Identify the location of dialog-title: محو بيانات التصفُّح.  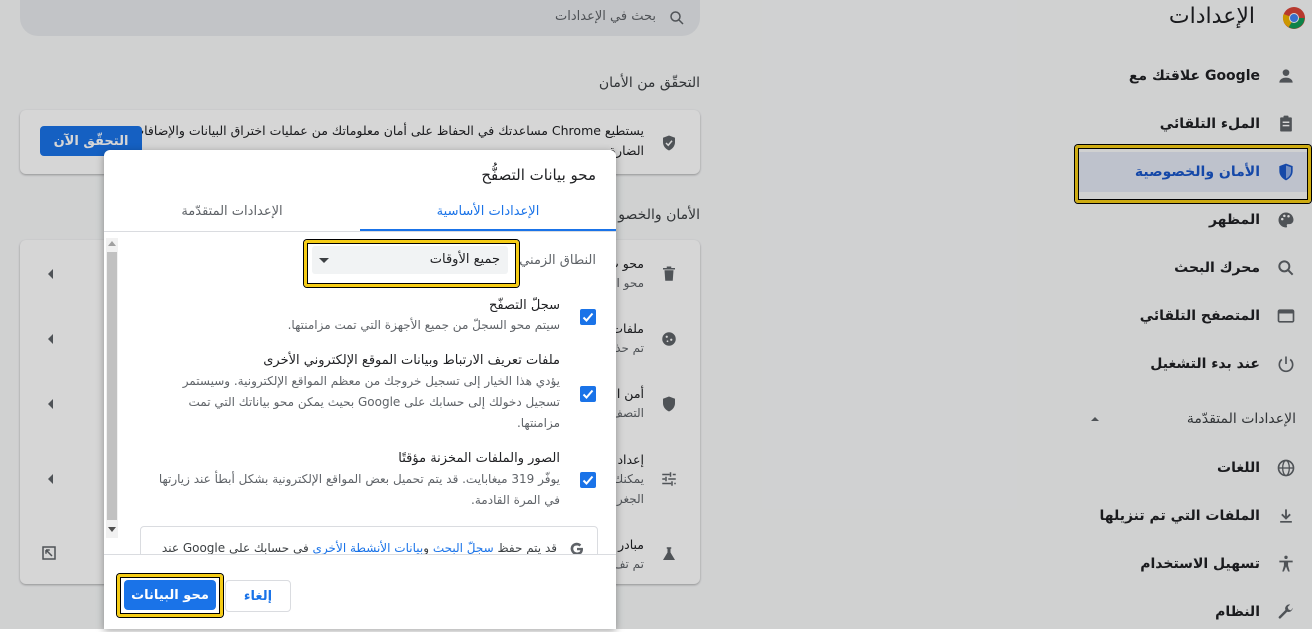
(538, 175).